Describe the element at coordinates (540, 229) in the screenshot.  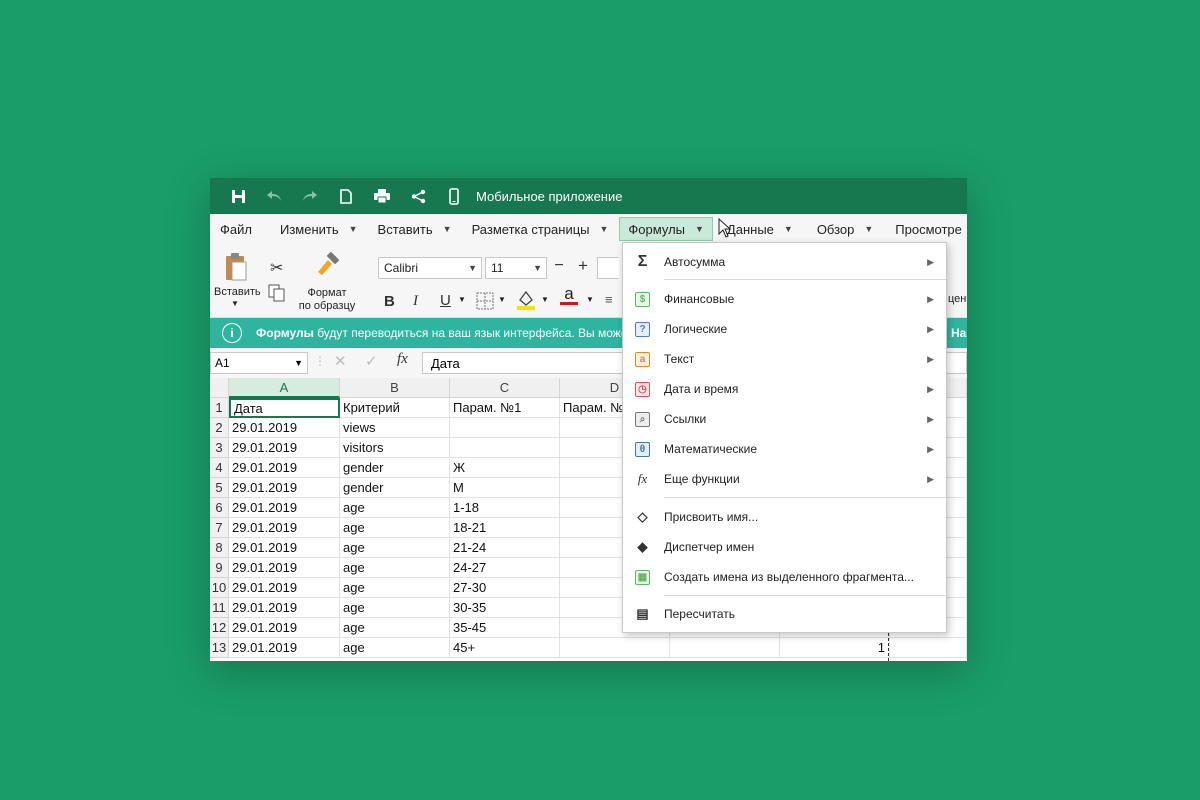
I see `menu-page-layout: Разметка страницы ▼` at that location.